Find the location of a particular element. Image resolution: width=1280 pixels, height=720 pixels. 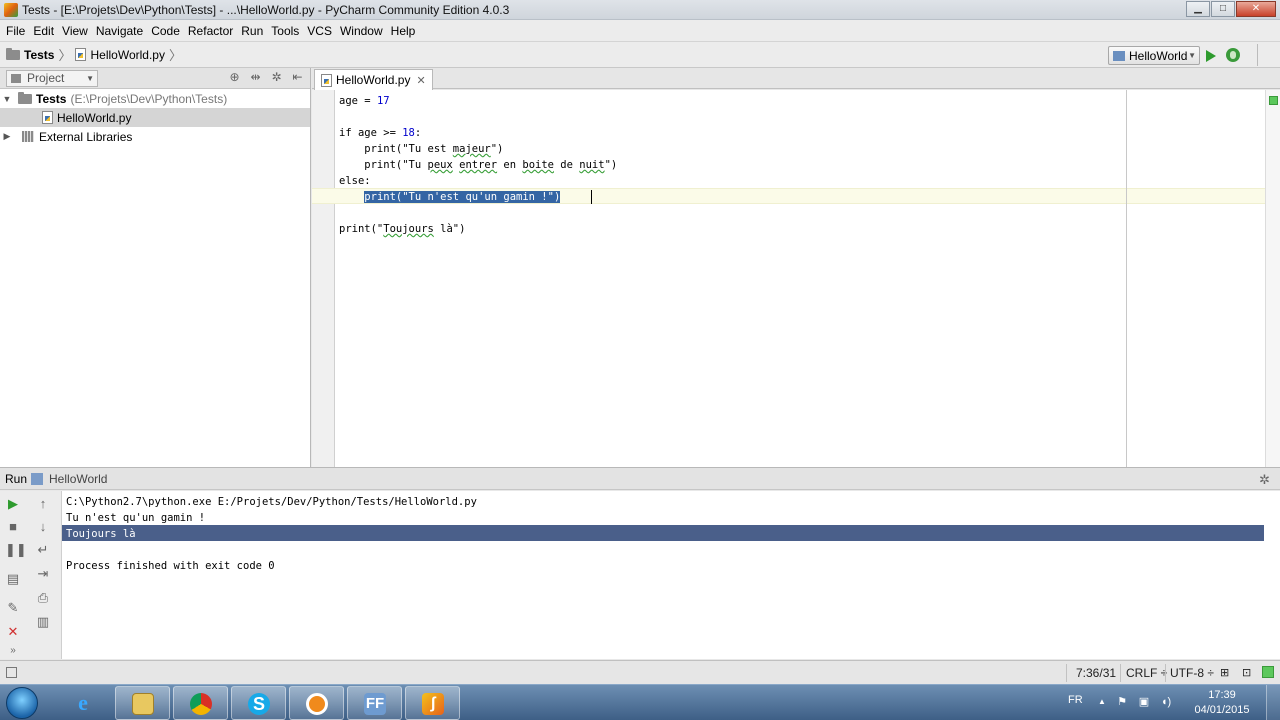

chevron-right-icon: ▶ is located at coordinates (7, 136).